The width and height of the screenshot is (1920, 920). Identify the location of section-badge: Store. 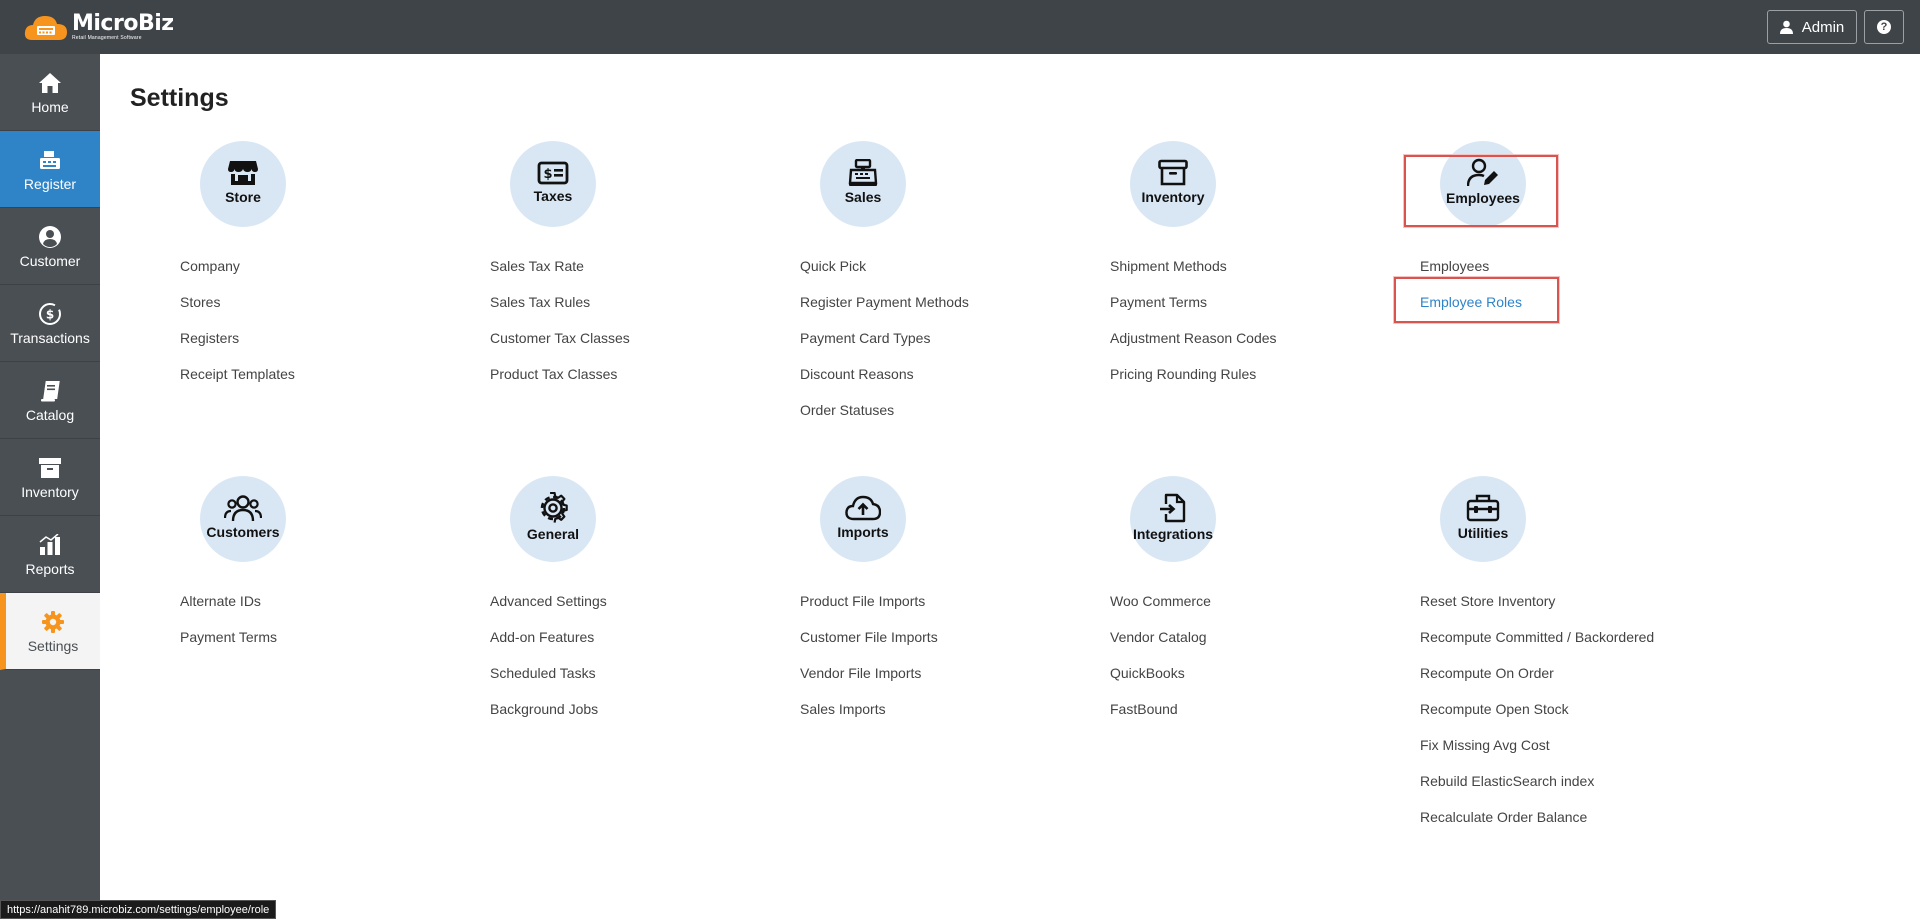
(243, 184).